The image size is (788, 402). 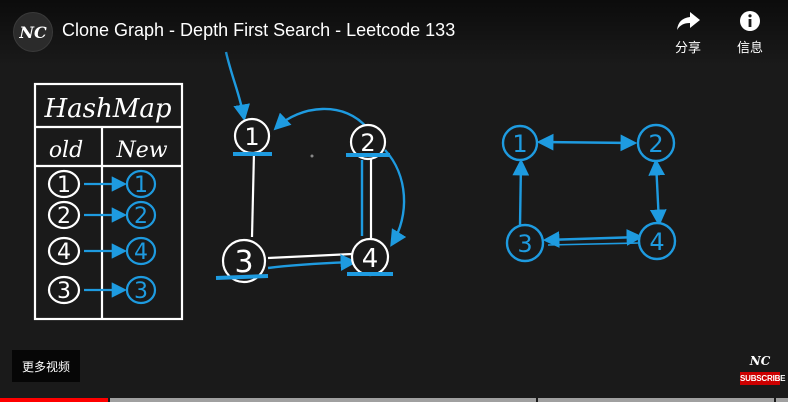 I want to click on progress-bar, so click(x=394, y=400).